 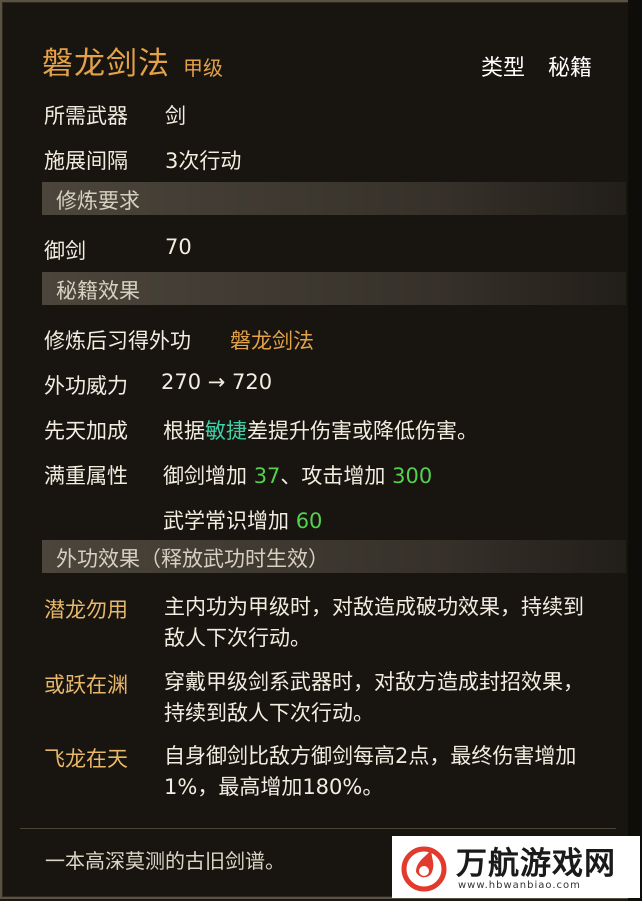 What do you see at coordinates (86, 685) in the screenshot?
I see `effect-name-2: 或跃在渊` at bounding box center [86, 685].